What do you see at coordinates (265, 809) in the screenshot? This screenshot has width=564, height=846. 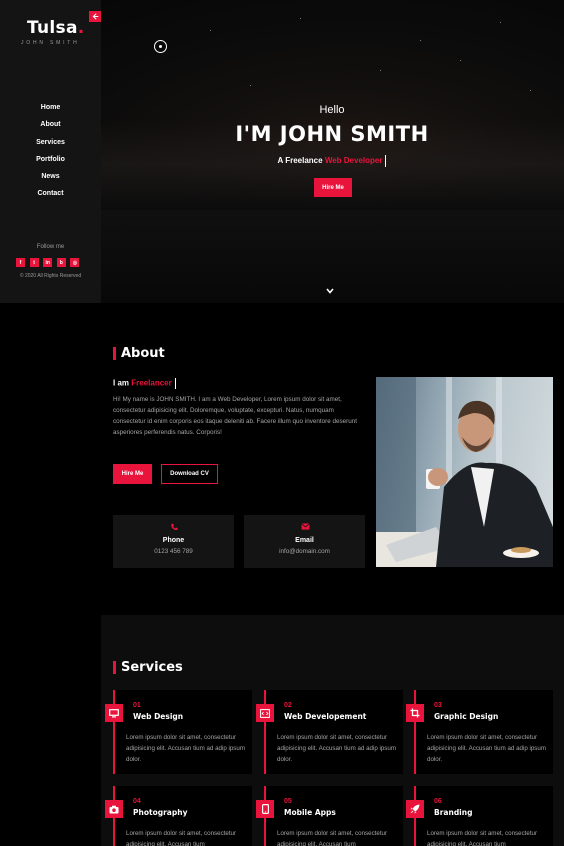 I see `mobile-icon` at bounding box center [265, 809].